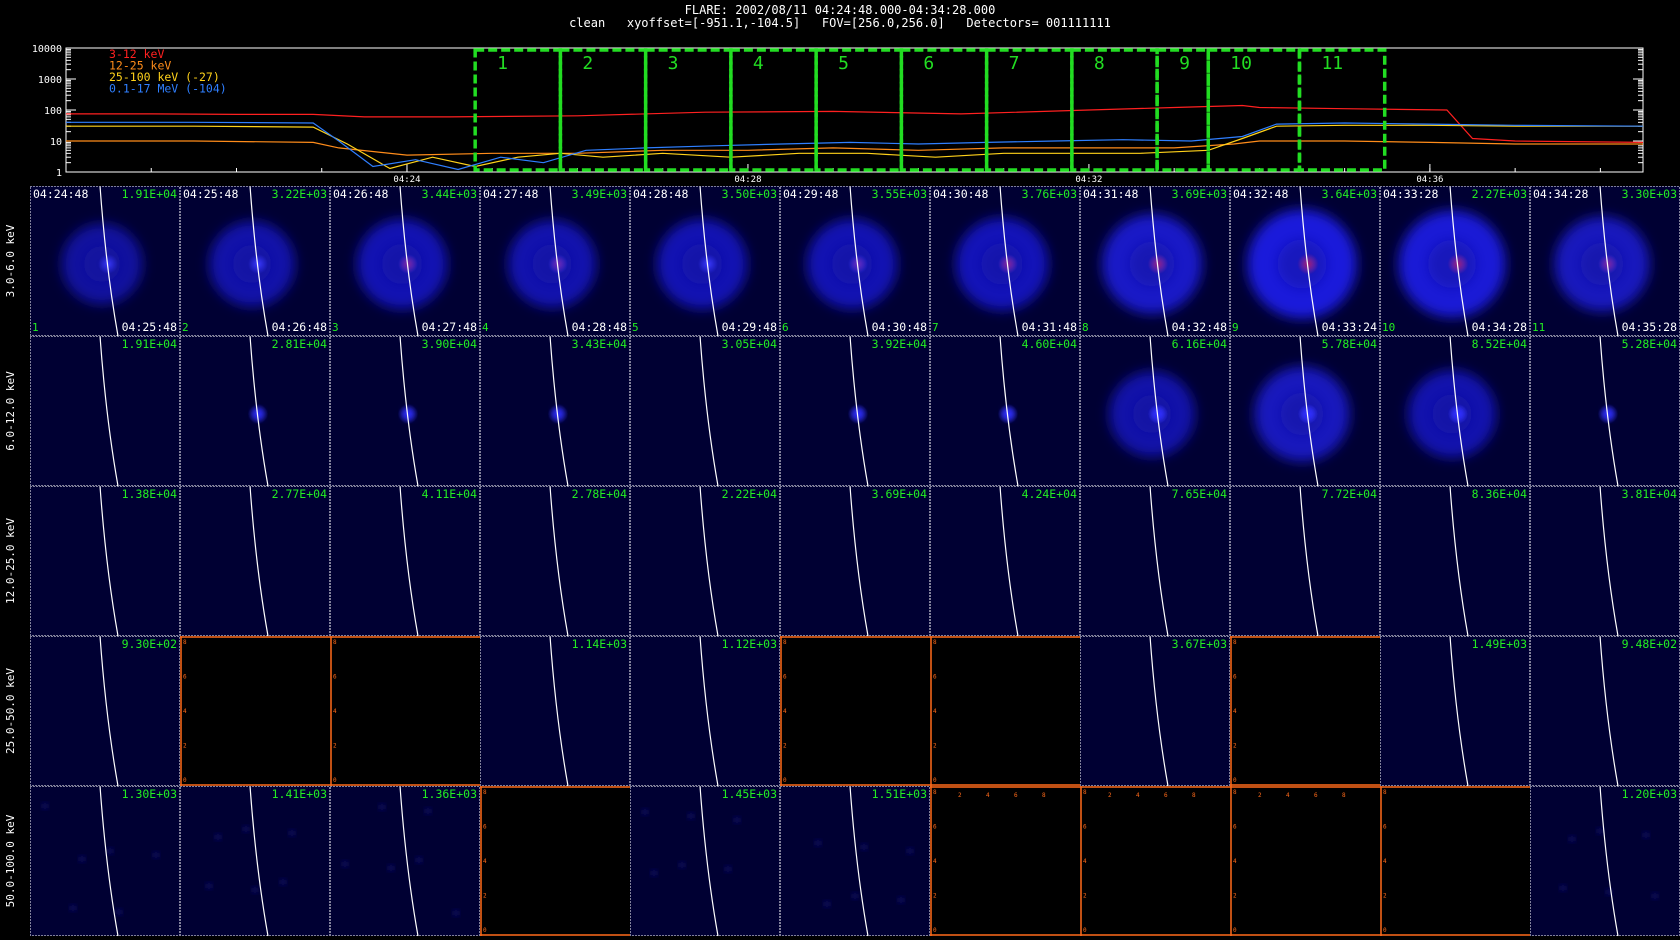  Describe the element at coordinates (899, 327) in the screenshot. I see `interval-end-time: 04:30:48` at that location.